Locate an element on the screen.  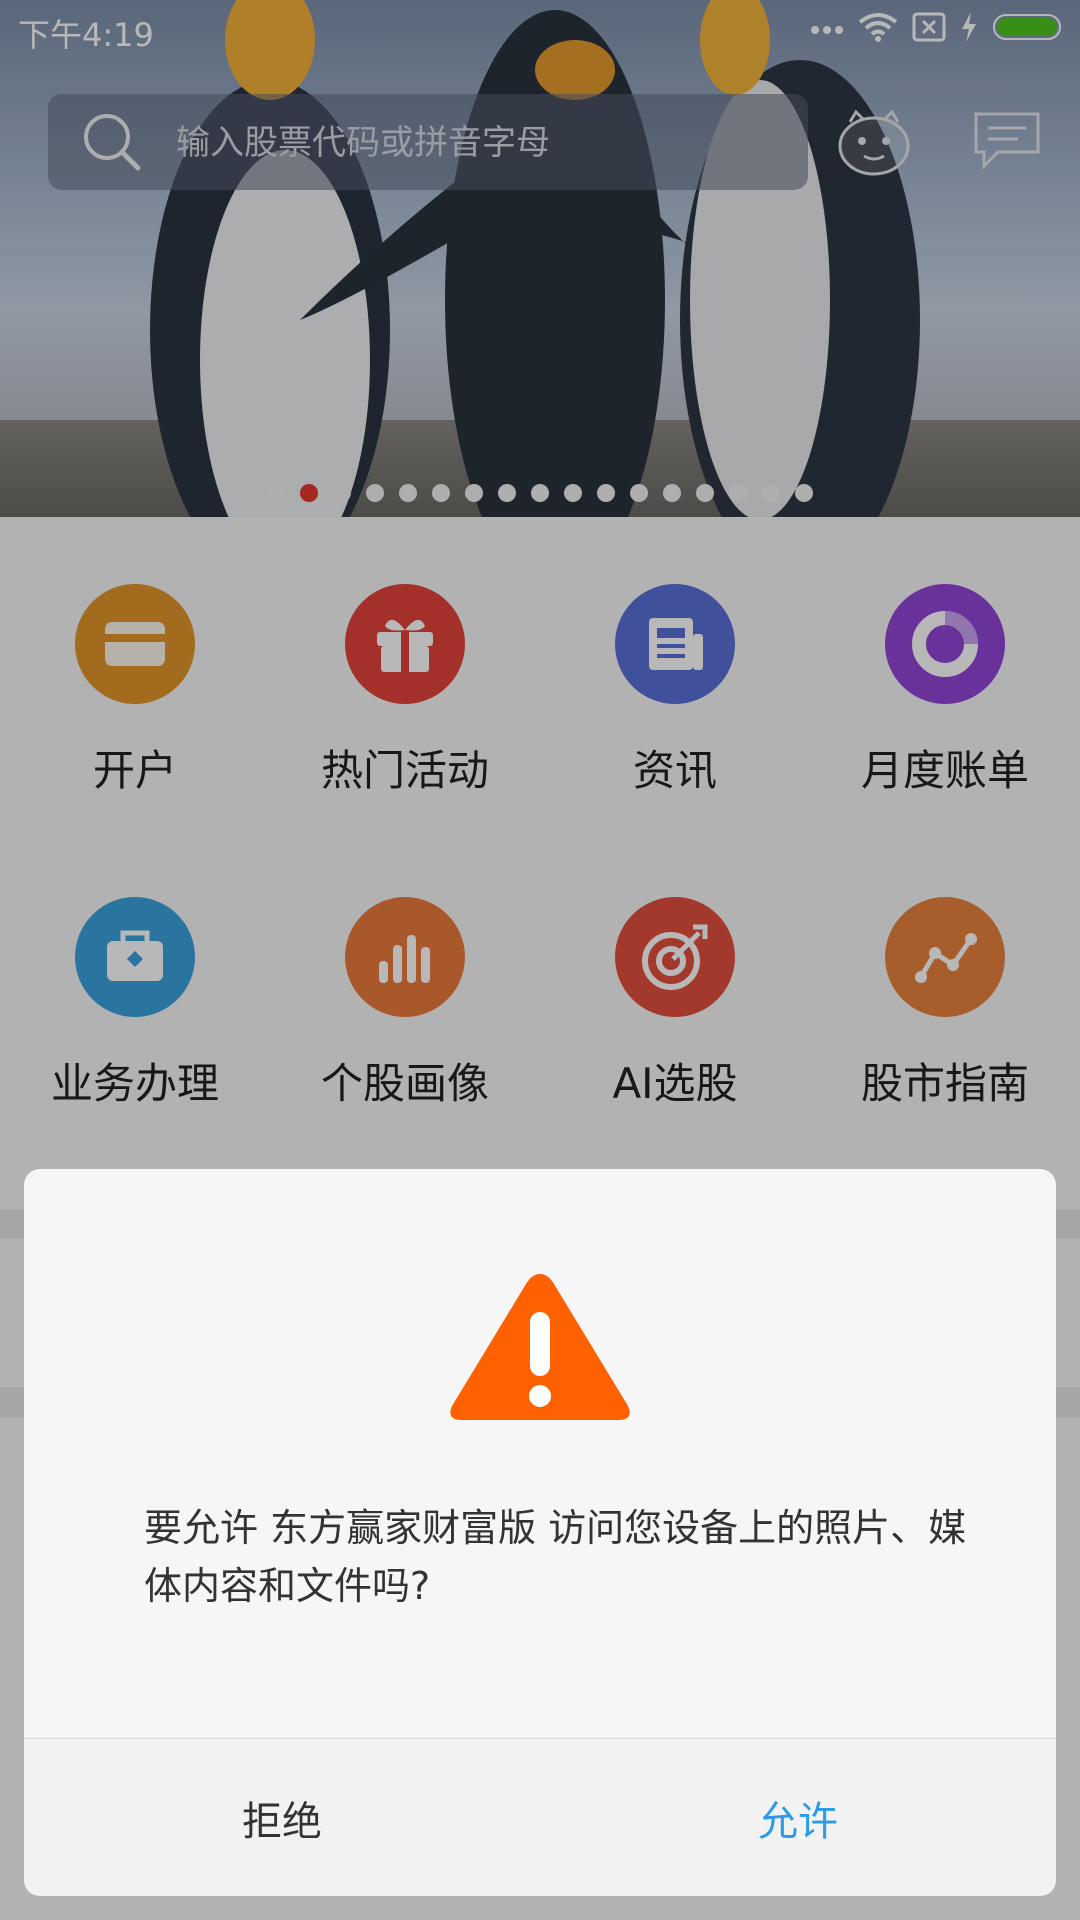
dialog-button-bar: 拒绝 允许 is located at coordinates (540, 1817).